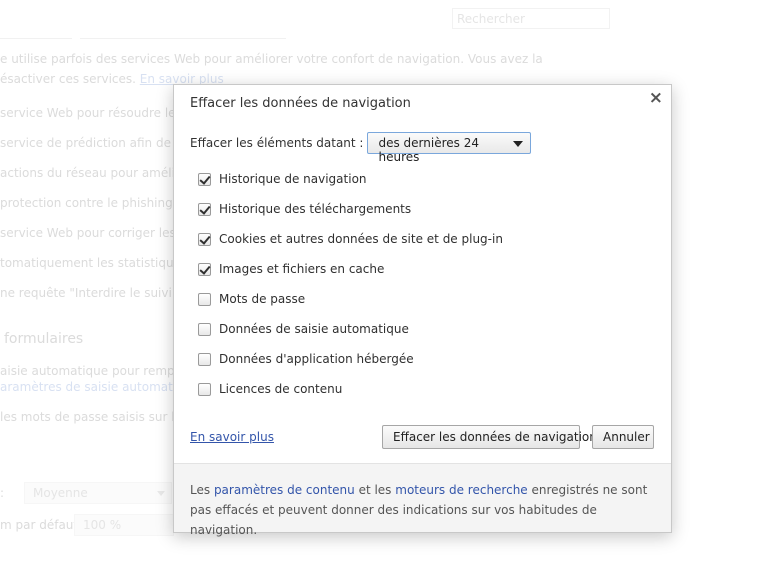 This screenshot has height=573, width=781. What do you see at coordinates (204, 239) in the screenshot?
I see `cookies-checkbox` at bounding box center [204, 239].